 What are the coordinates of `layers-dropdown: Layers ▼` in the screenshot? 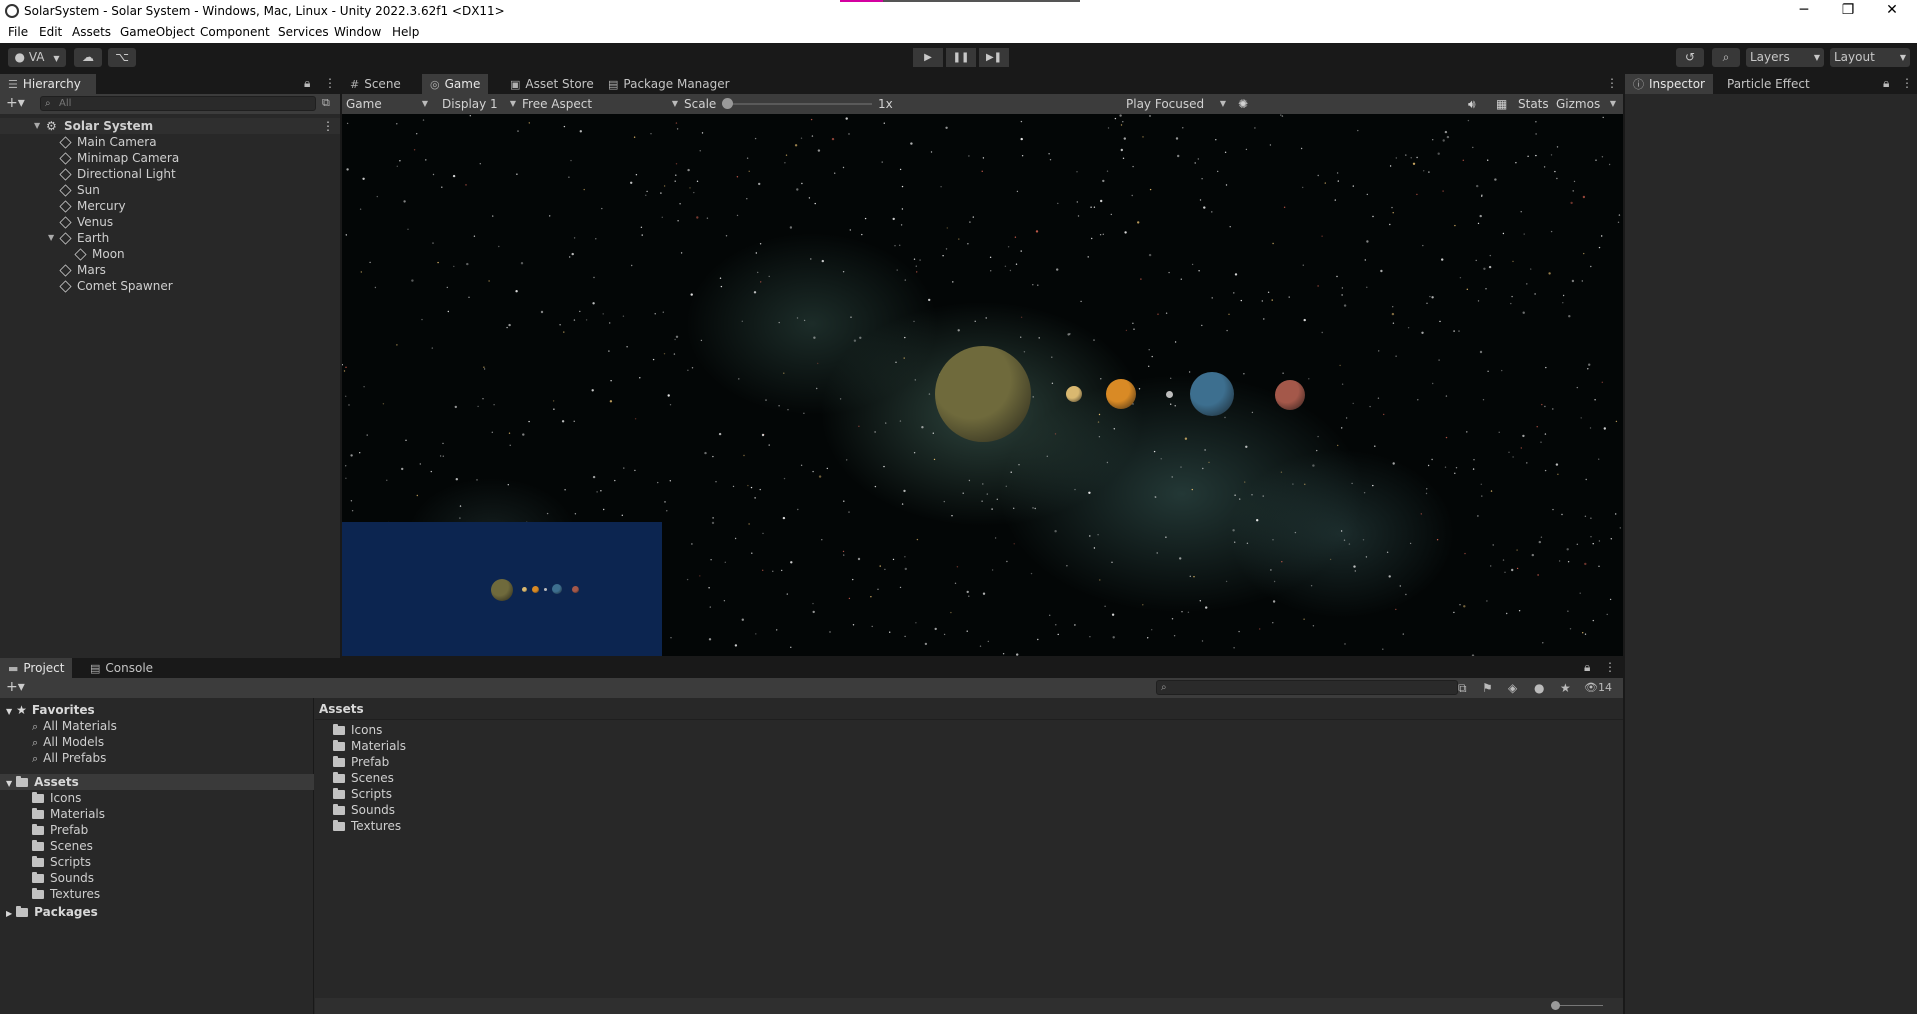 It's located at (1785, 57).